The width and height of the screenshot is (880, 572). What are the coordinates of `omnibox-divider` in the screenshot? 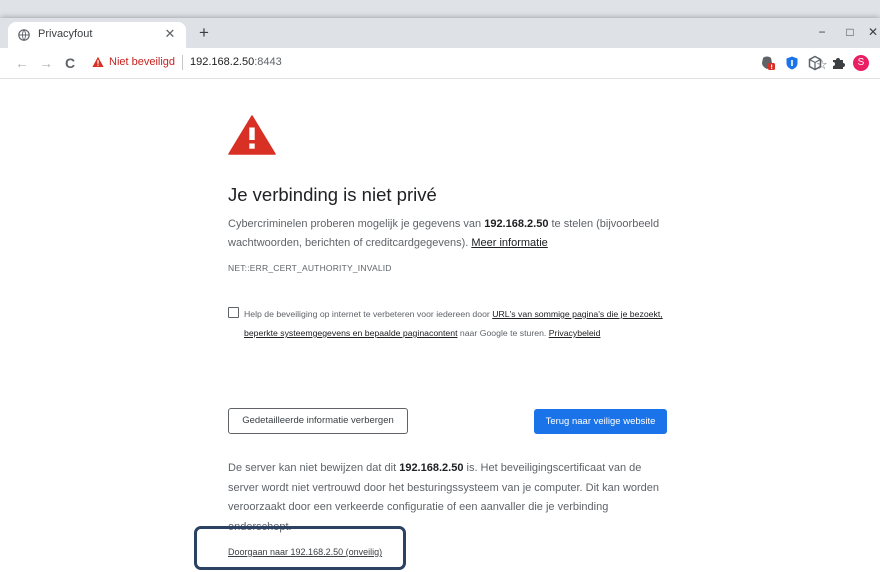 It's located at (182, 62).